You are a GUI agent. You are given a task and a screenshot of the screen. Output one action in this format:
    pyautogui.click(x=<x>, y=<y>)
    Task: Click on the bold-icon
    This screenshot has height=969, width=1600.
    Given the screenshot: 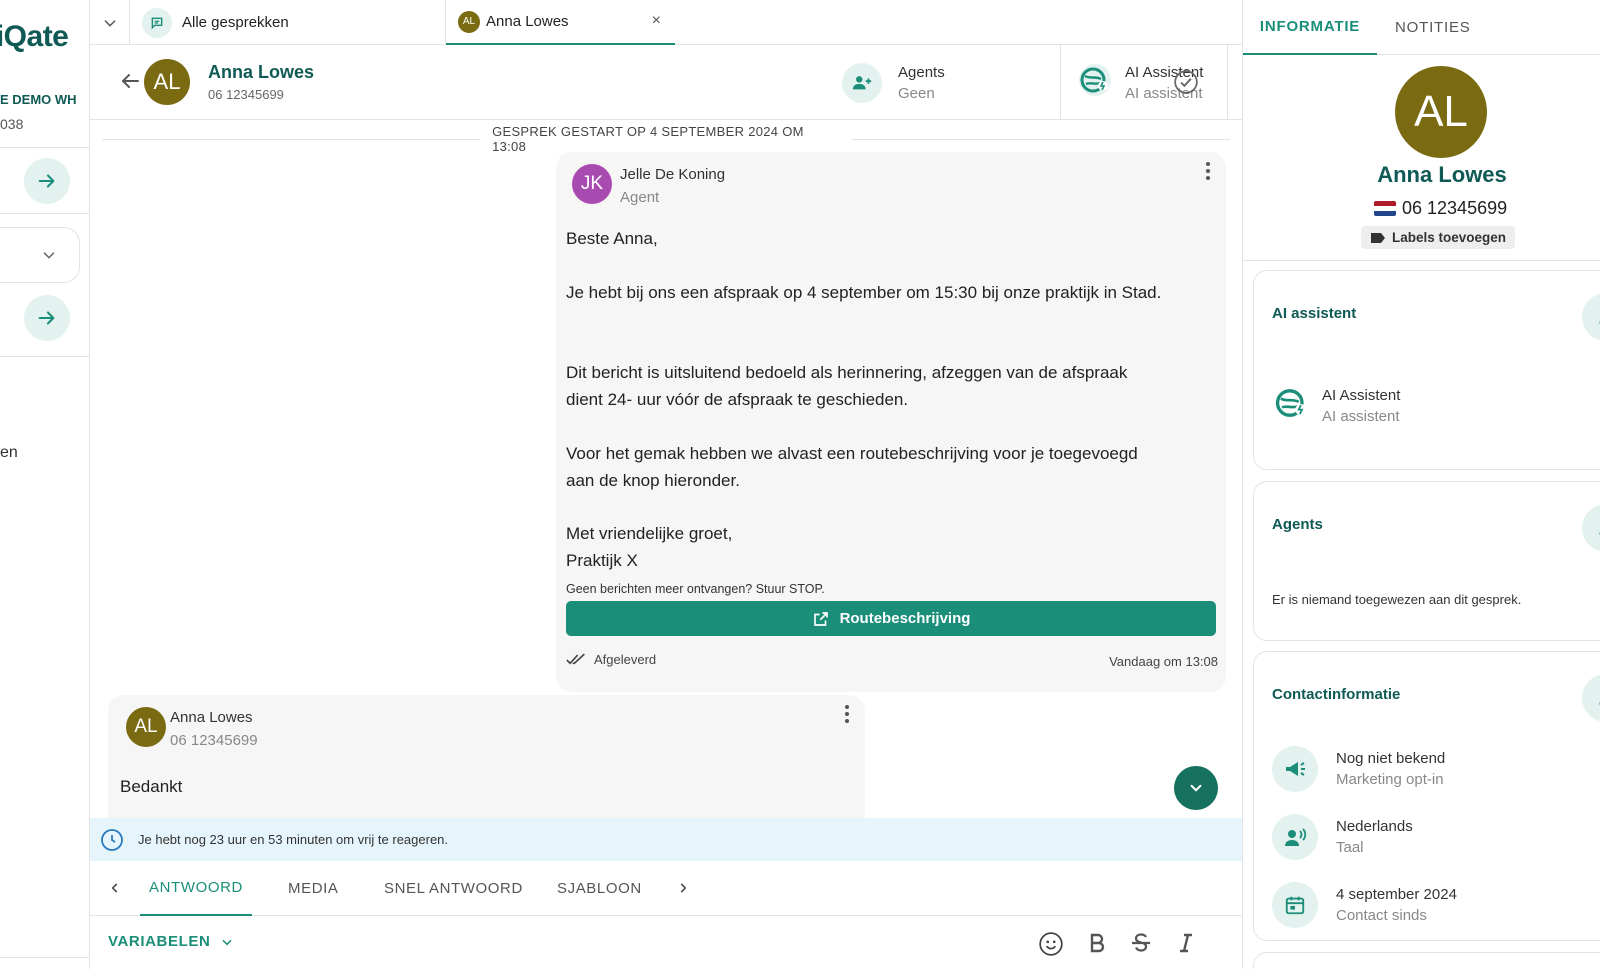 What is the action you would take?
    pyautogui.click(x=1097, y=943)
    